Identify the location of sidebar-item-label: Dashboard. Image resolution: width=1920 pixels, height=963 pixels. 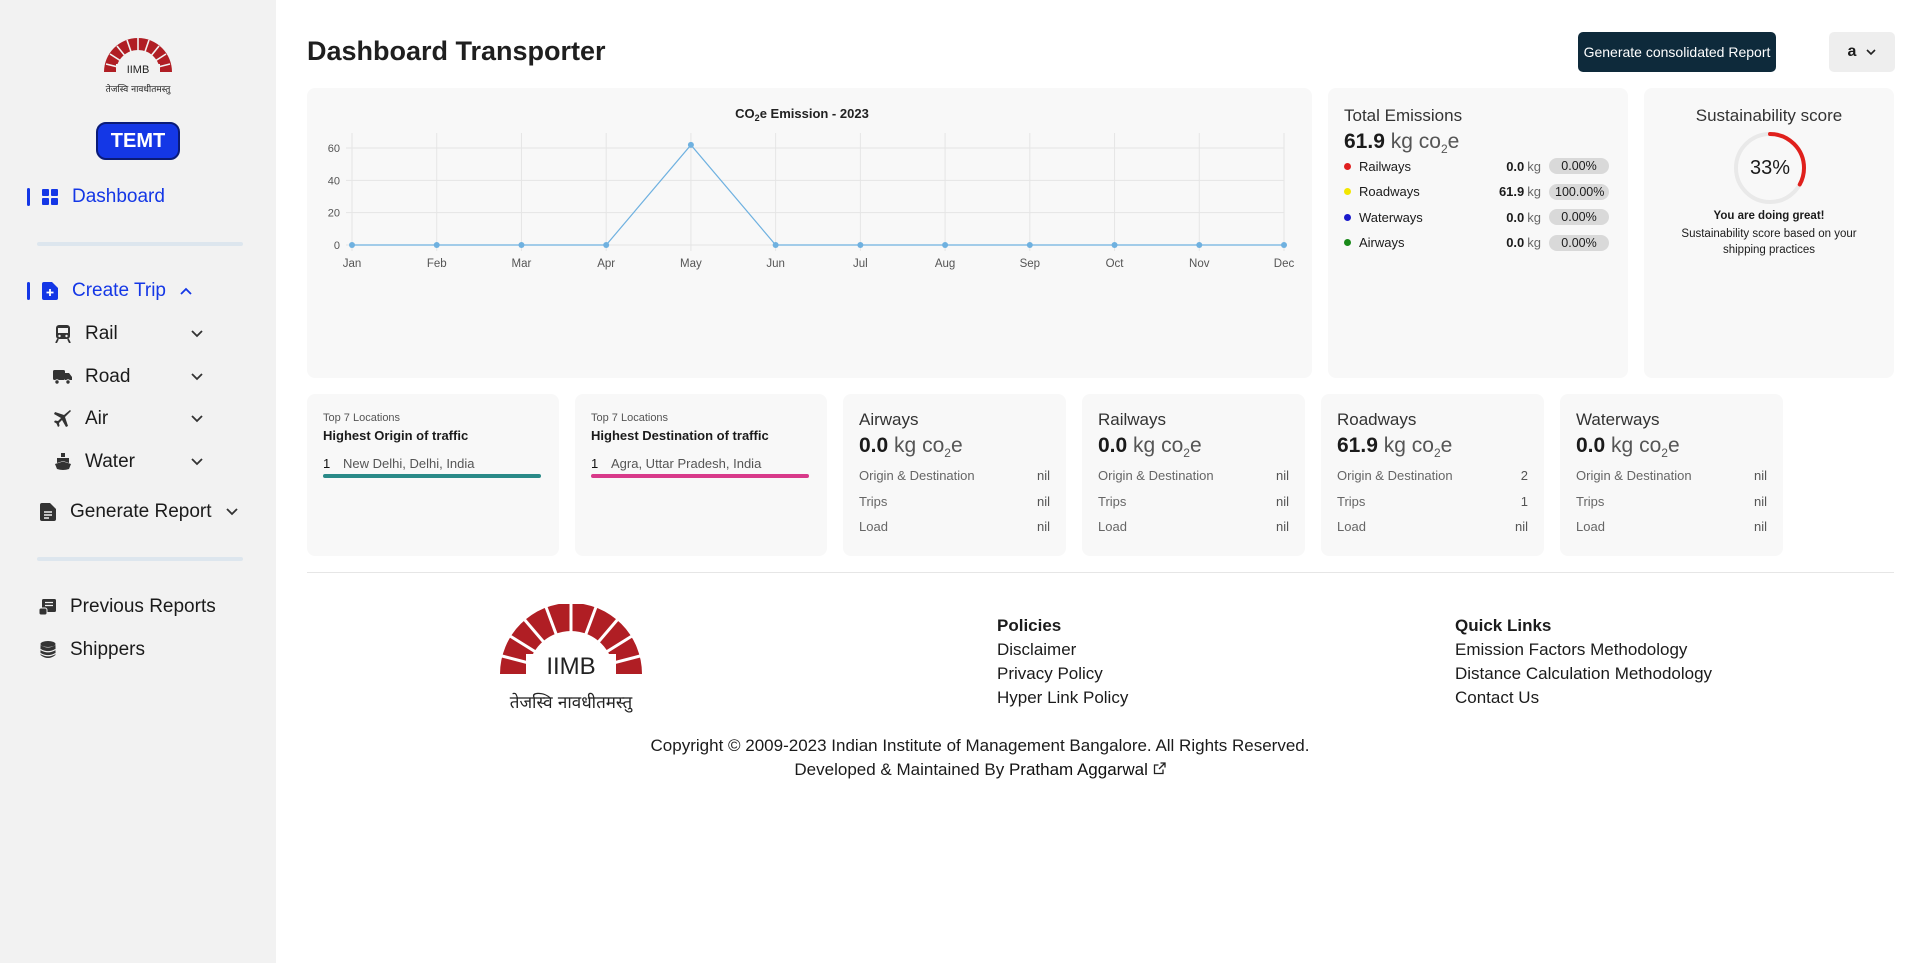
(118, 196).